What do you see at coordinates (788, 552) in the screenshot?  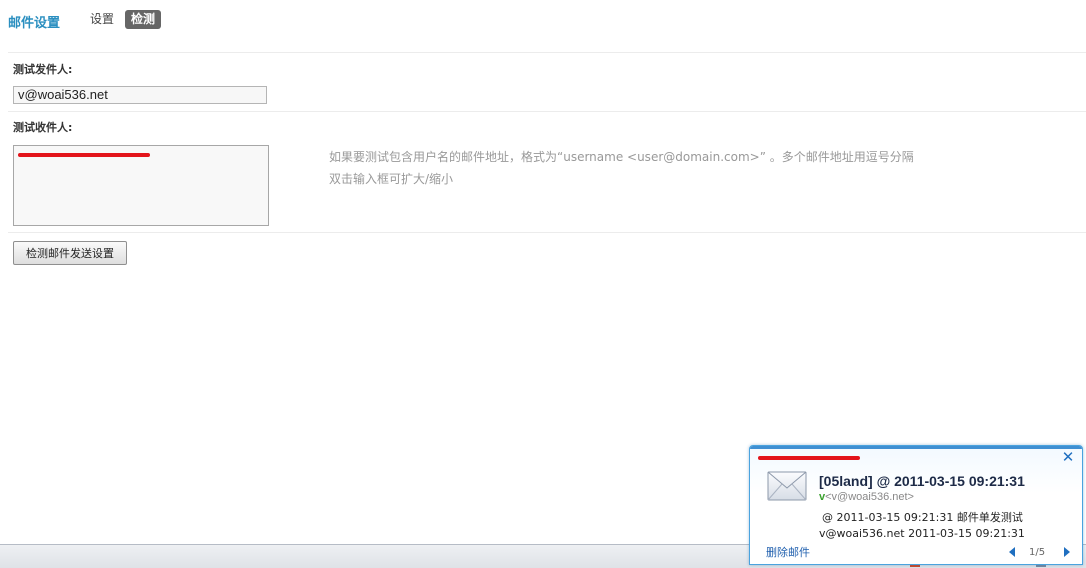 I see `delete-mail-link: 删除邮件` at bounding box center [788, 552].